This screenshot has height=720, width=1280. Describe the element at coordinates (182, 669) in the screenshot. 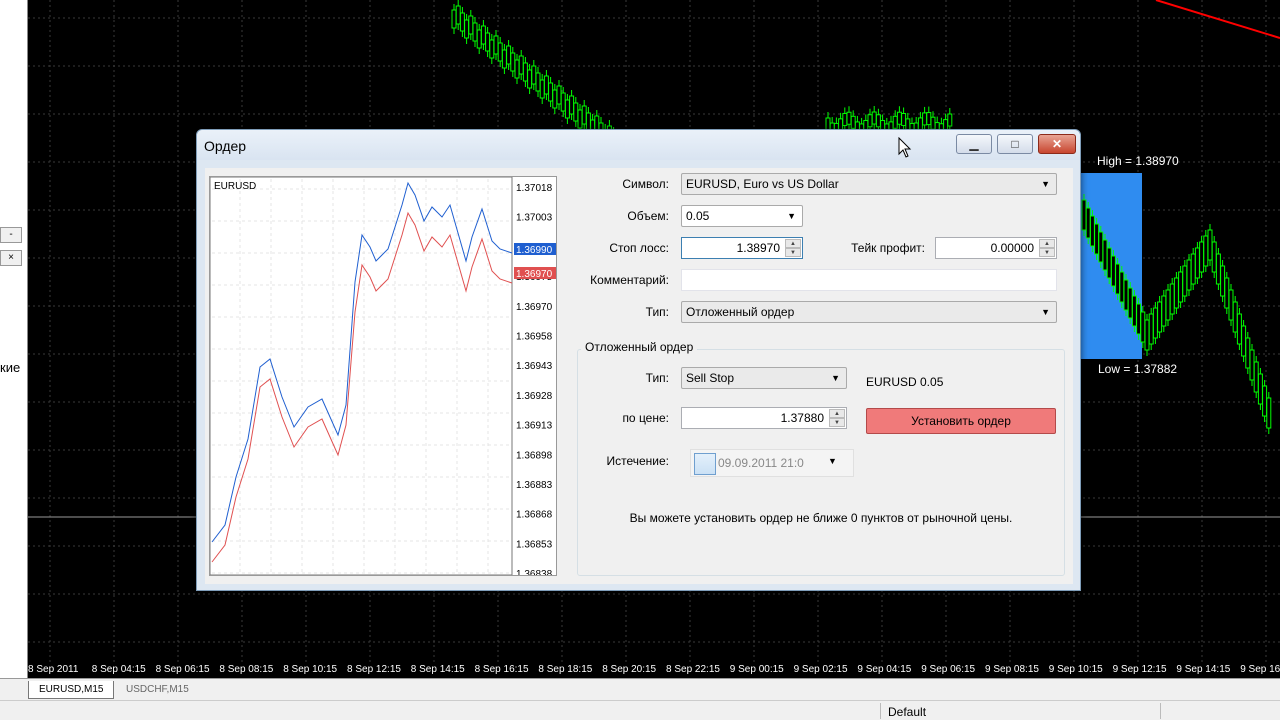

I see `time-axis-label: 8 Sep 06:15` at that location.